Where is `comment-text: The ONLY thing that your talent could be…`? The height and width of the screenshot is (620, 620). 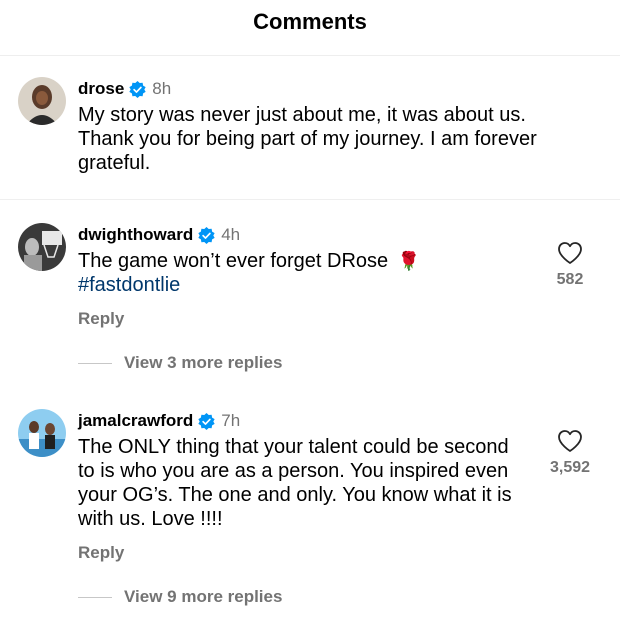
comment-text: The ONLY thing that your talent could be… is located at coordinates (295, 483).